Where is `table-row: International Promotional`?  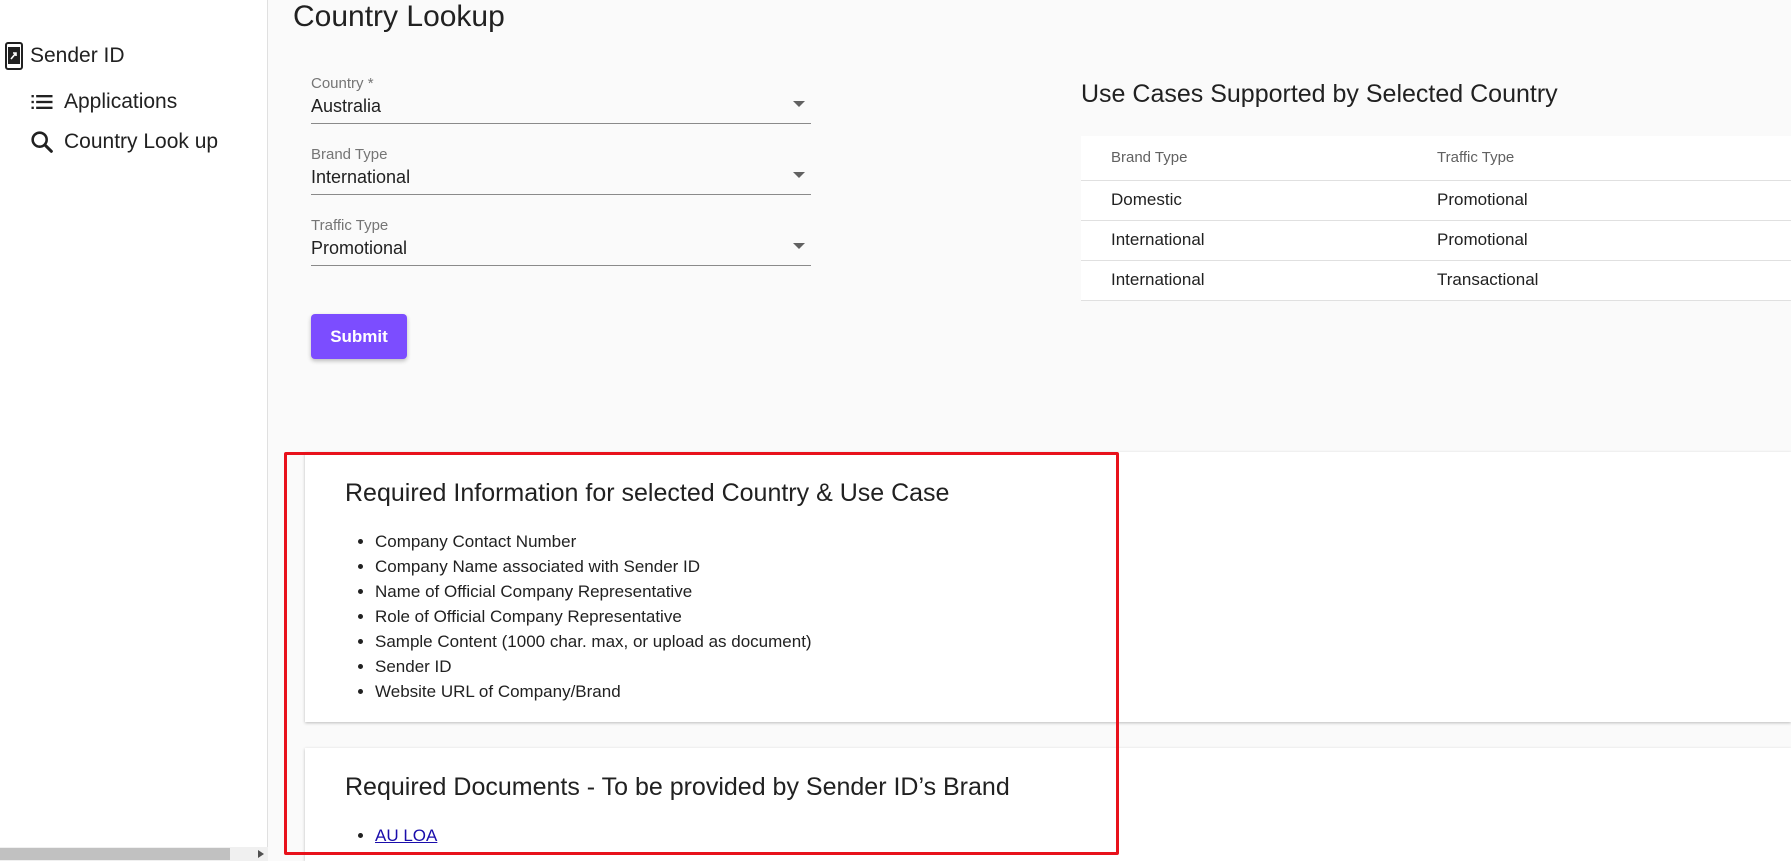 table-row: International Promotional is located at coordinates (1436, 240).